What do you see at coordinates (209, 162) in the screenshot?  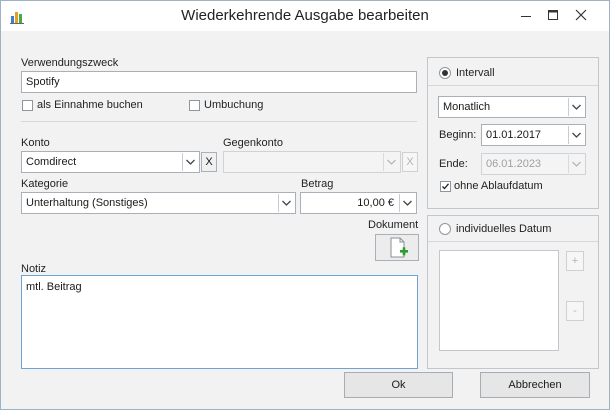 I see `konto-clear-button: X` at bounding box center [209, 162].